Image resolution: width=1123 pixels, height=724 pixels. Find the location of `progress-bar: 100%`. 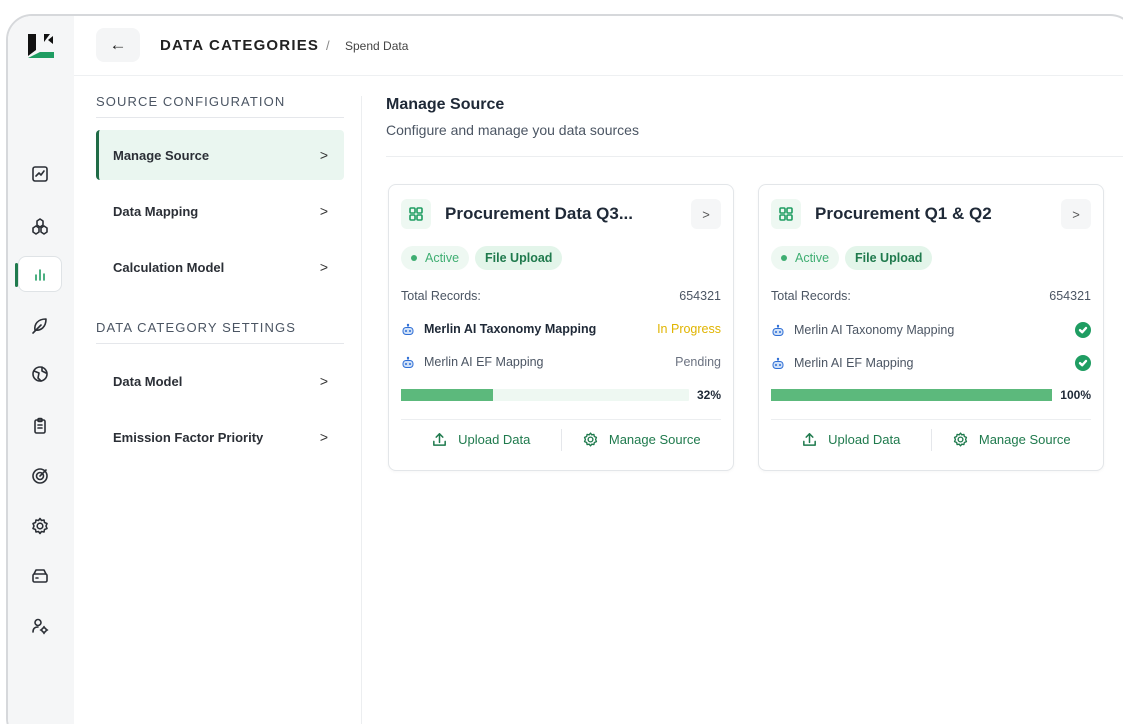

progress-bar: 100% is located at coordinates (931, 395).